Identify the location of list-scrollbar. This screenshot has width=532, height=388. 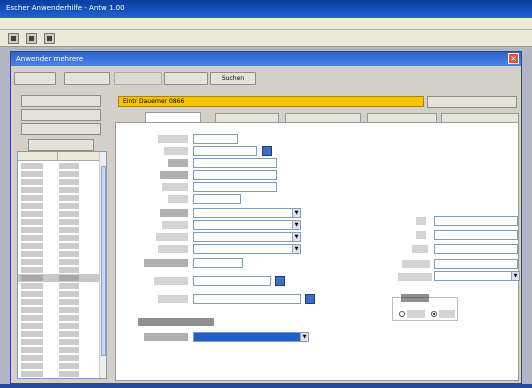
(102, 265).